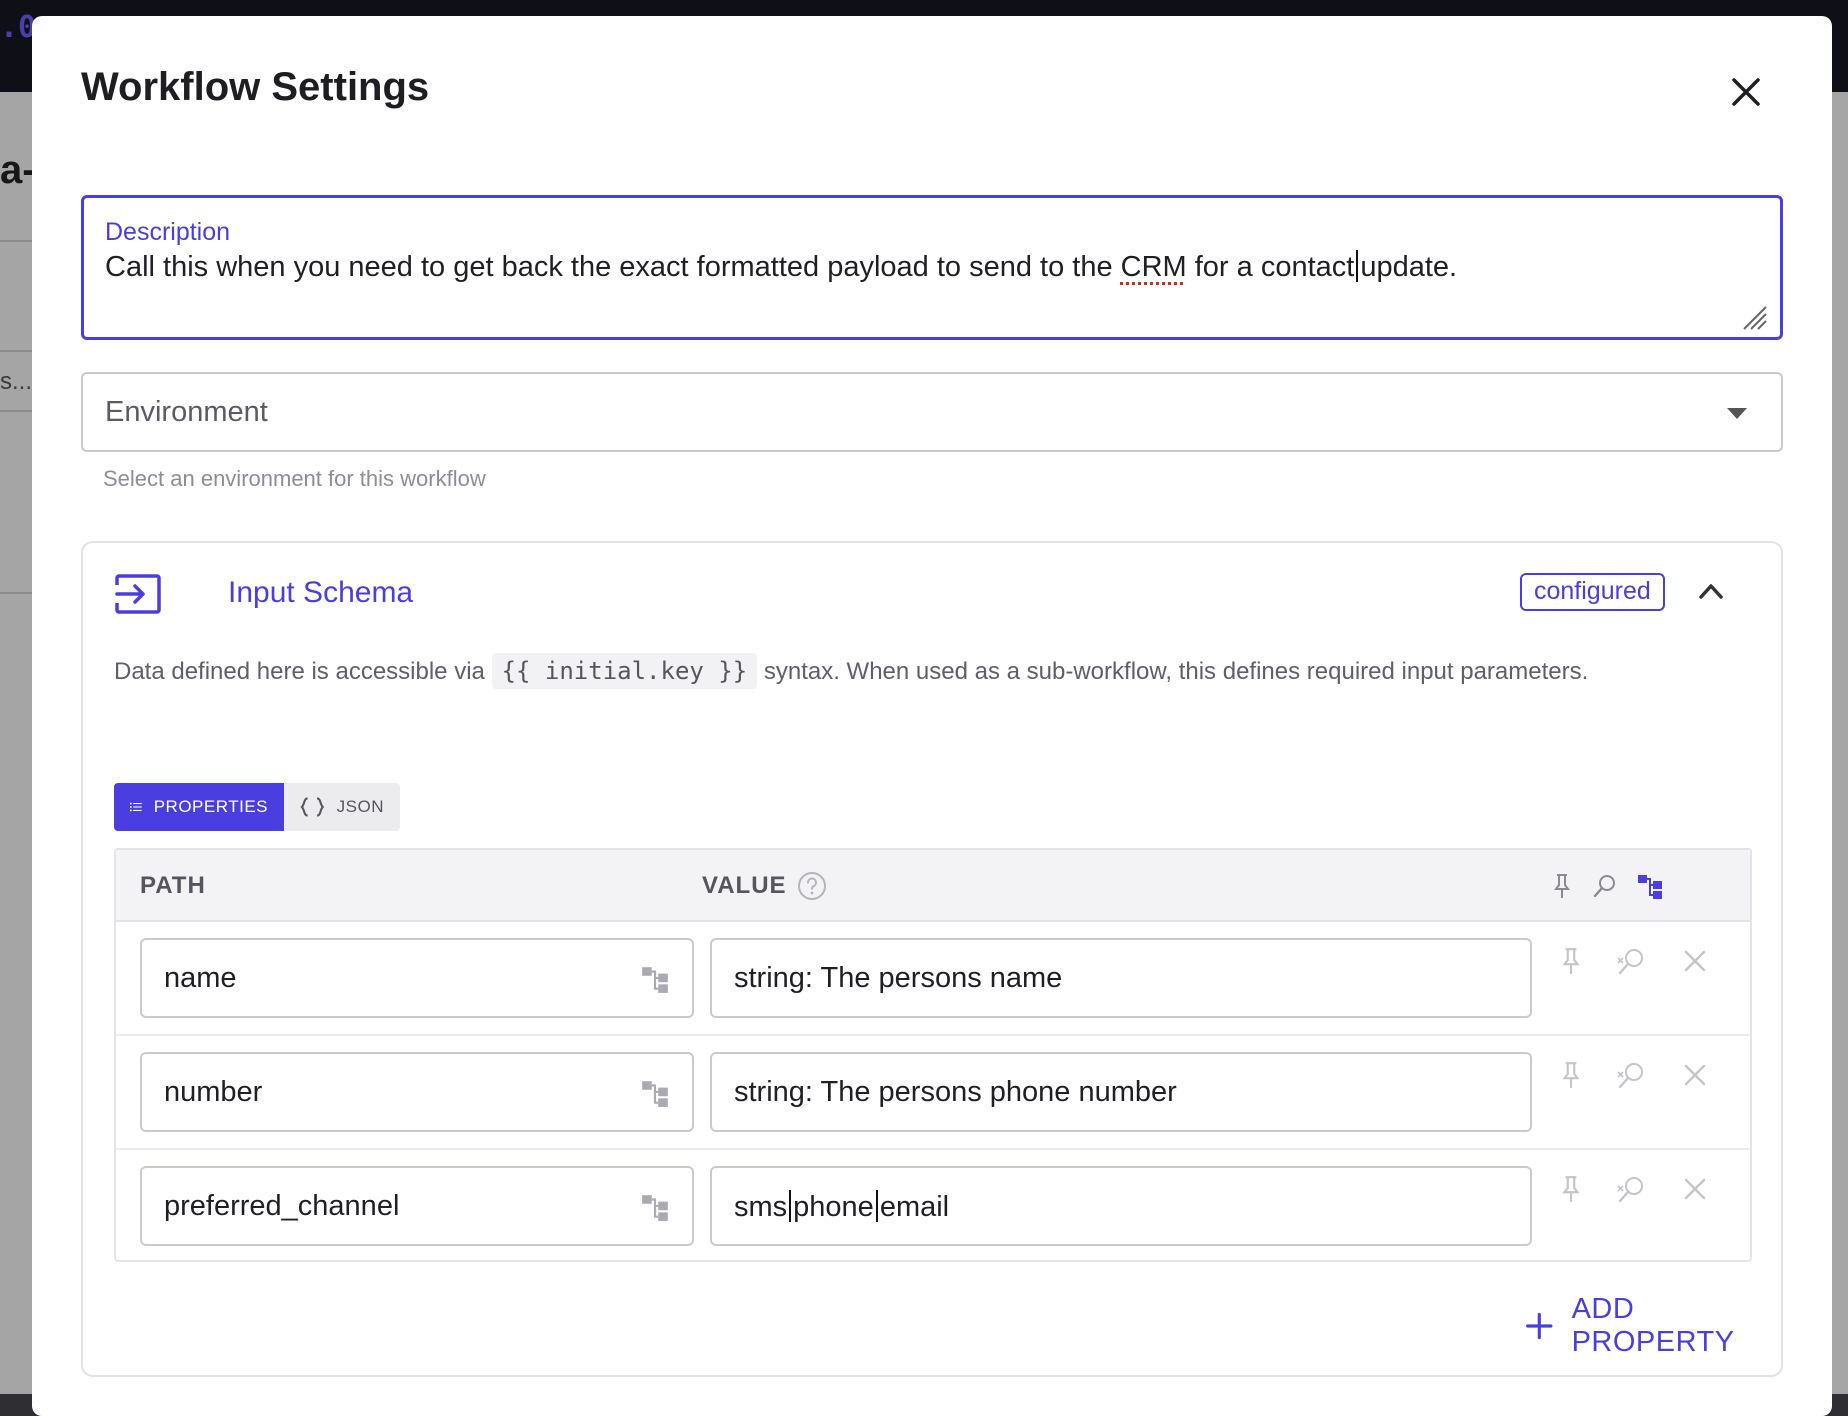  Describe the element at coordinates (1357, 266) in the screenshot. I see `text-caret` at that location.